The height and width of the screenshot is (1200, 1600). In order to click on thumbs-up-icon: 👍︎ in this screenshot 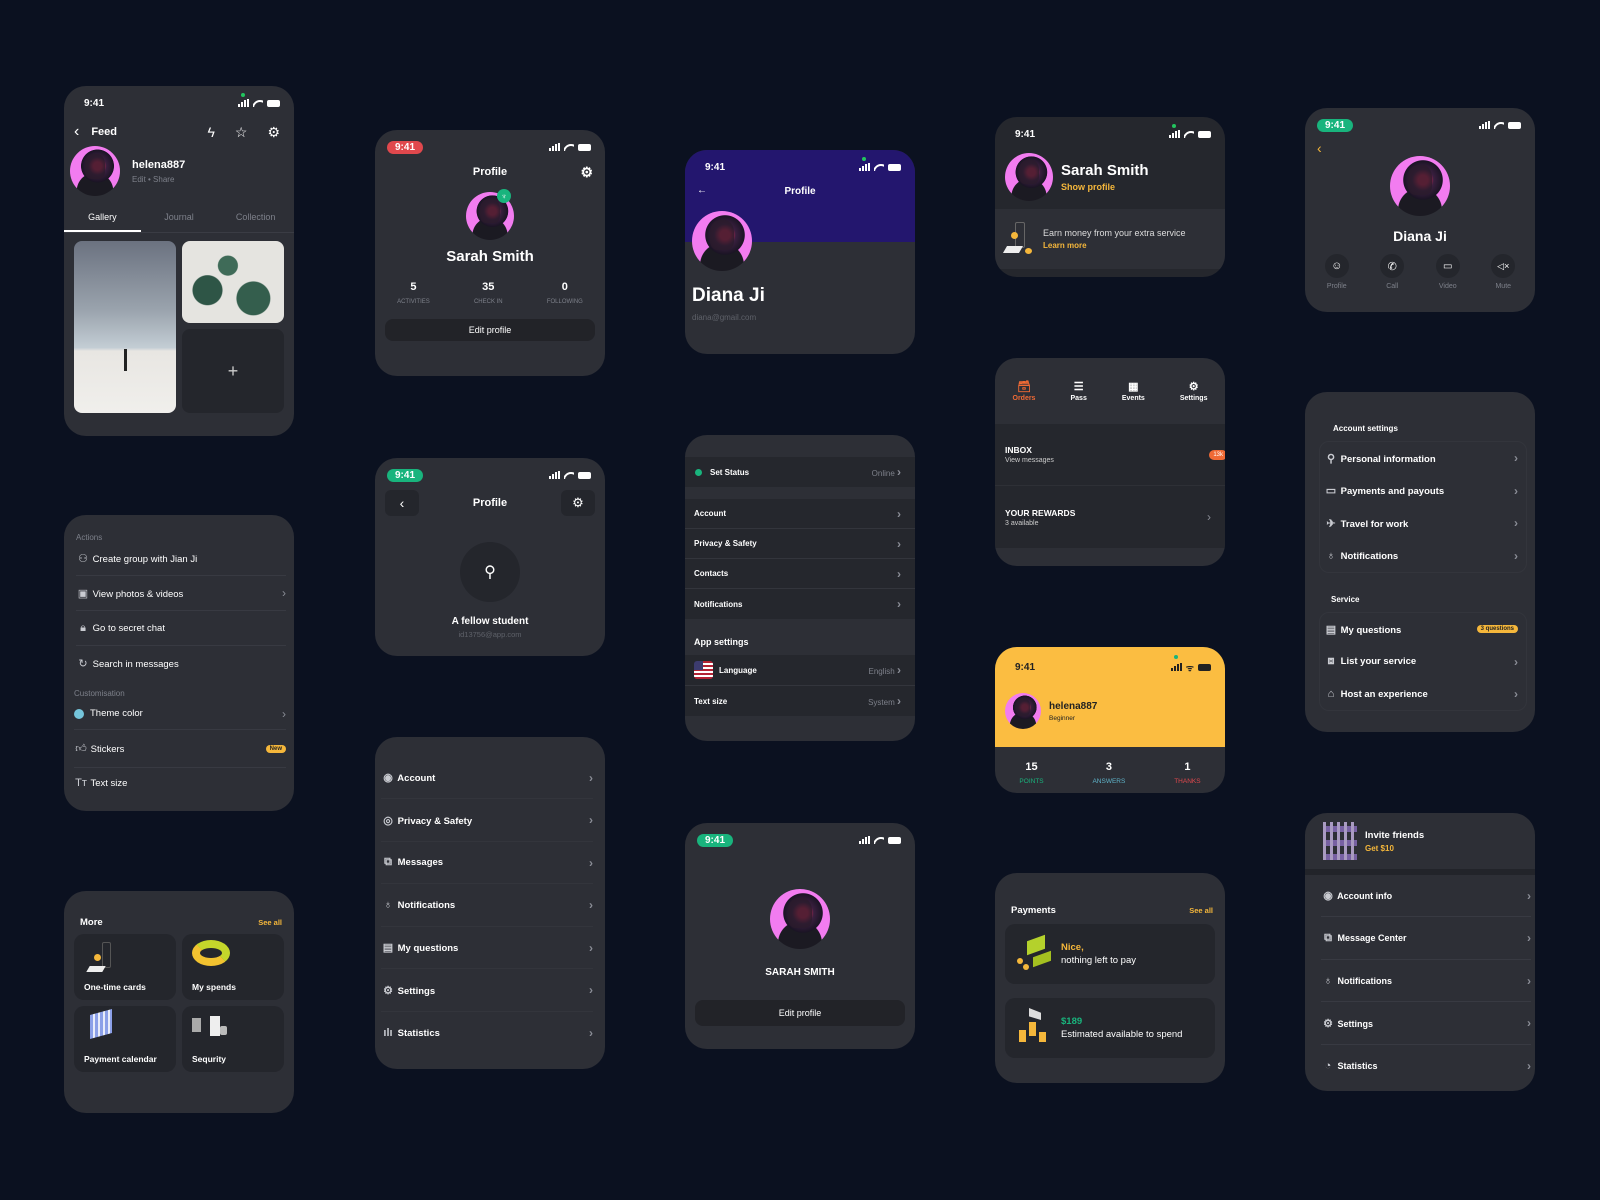, I will do `click(81, 749)`.